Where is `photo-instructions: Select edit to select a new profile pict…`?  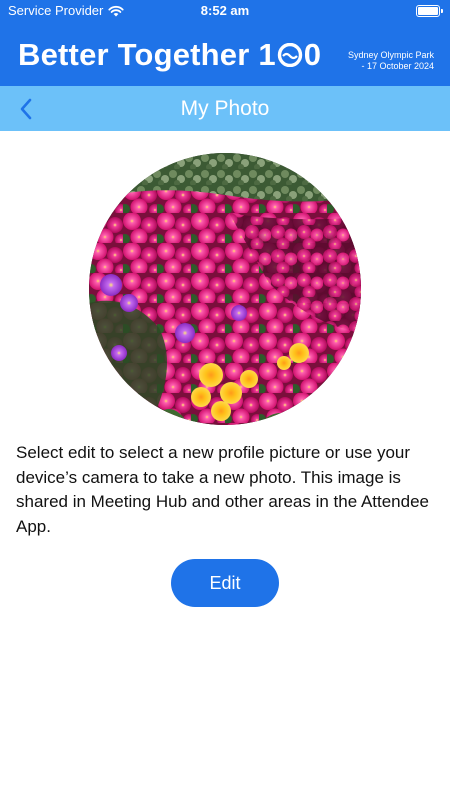
photo-instructions: Select edit to select a new profile pict… is located at coordinates (223, 489).